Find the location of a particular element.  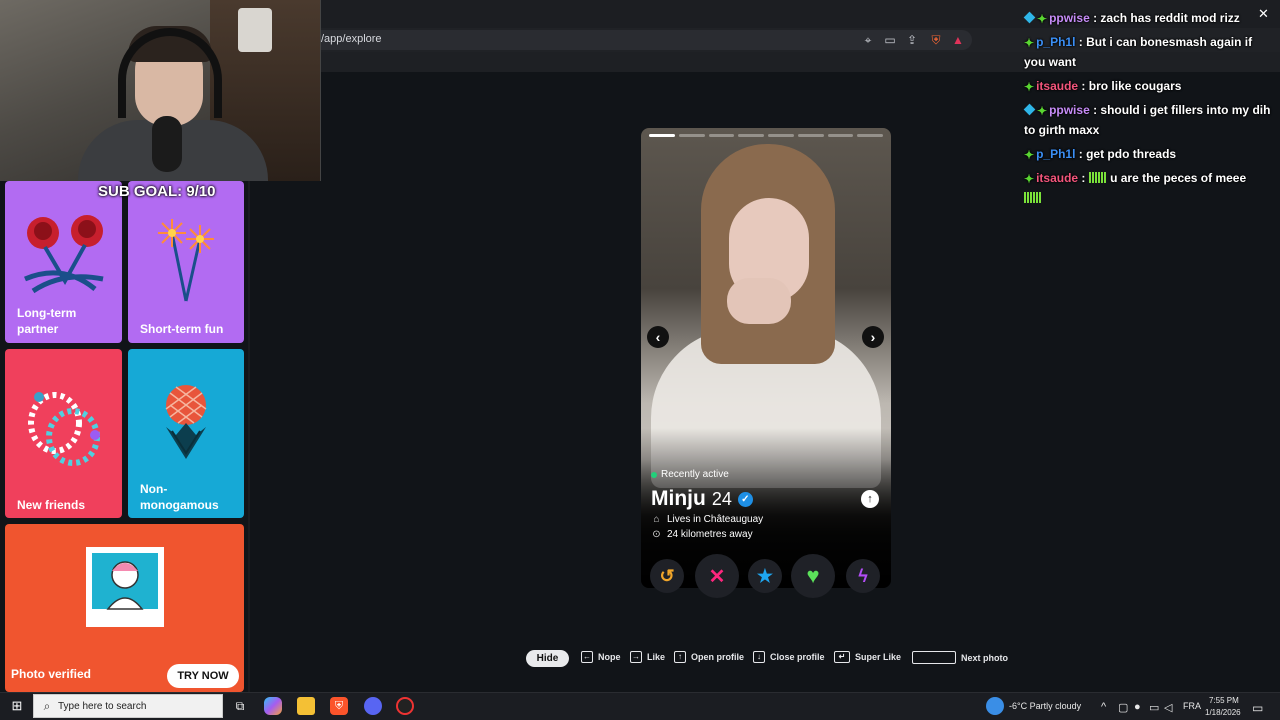

profile-name-row: Minju 24 ✓ is located at coordinates (702, 499).